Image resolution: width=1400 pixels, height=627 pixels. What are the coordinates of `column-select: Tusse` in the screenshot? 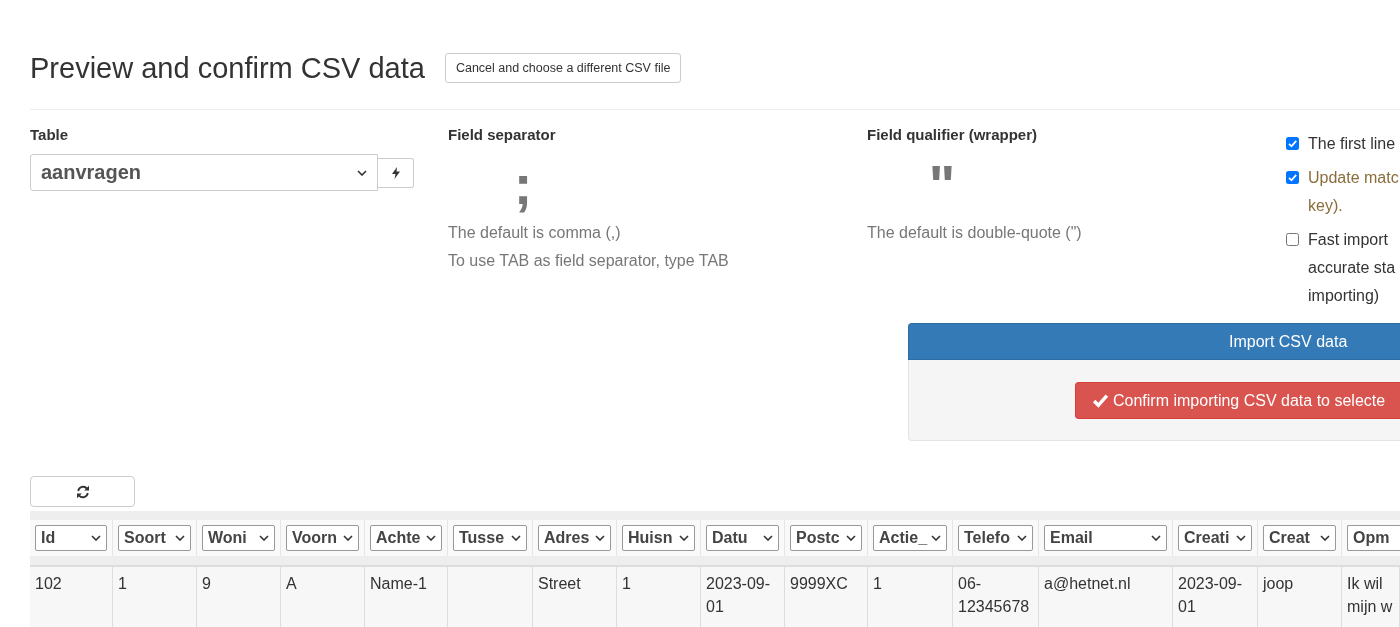 It's located at (490, 538).